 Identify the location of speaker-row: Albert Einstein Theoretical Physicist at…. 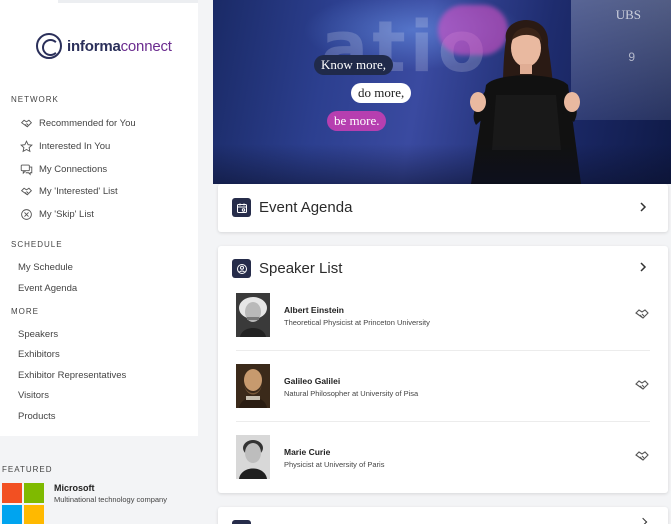
(443, 315).